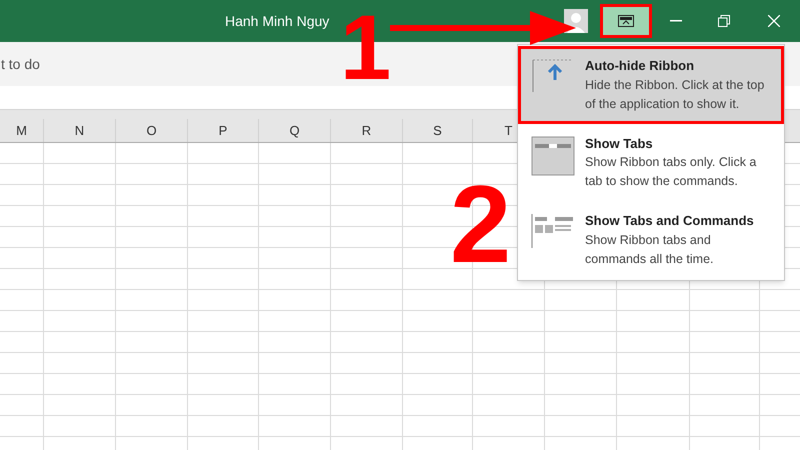 The width and height of the screenshot is (800, 450). I want to click on menu-item: Show Tabs Show Ribbon tabs only. Click a tab to show the commands., so click(651, 162).